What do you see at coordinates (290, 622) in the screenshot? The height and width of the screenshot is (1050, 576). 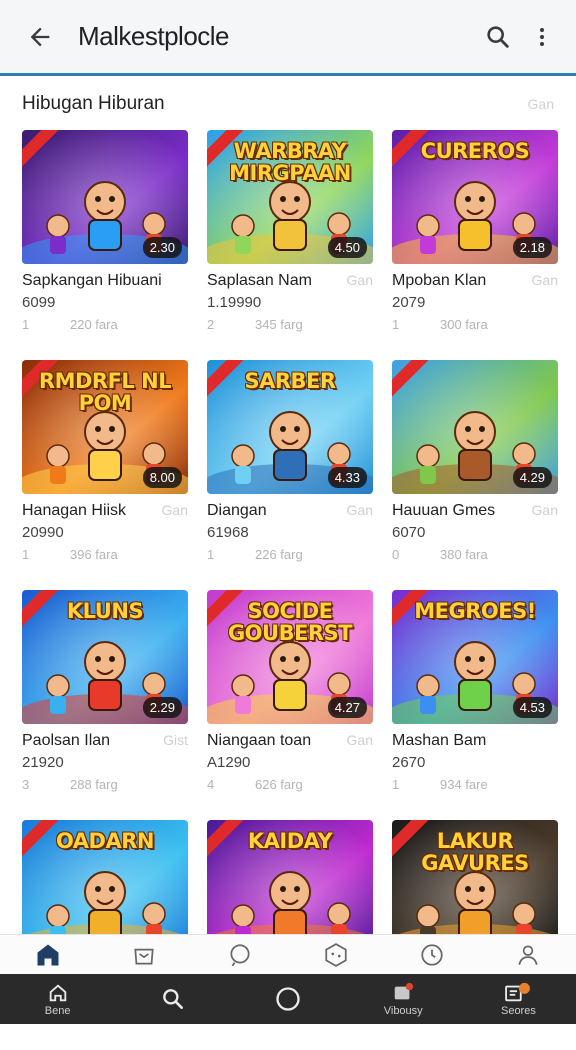 I see `game-art-title: SOCIDE GOUBERST` at bounding box center [290, 622].